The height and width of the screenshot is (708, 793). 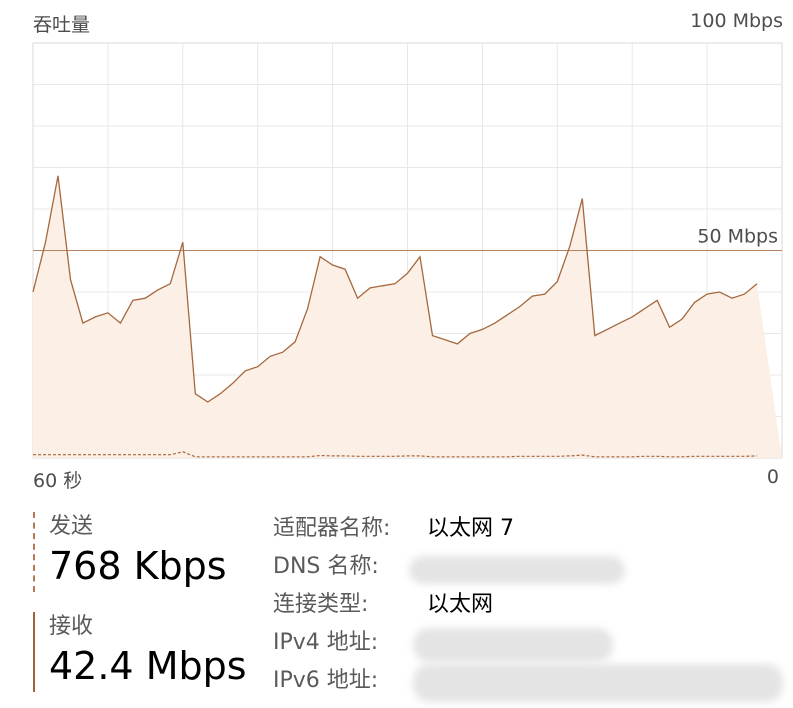 I want to click on send-stat: 发送 768 Kbps, so click(x=130, y=552).